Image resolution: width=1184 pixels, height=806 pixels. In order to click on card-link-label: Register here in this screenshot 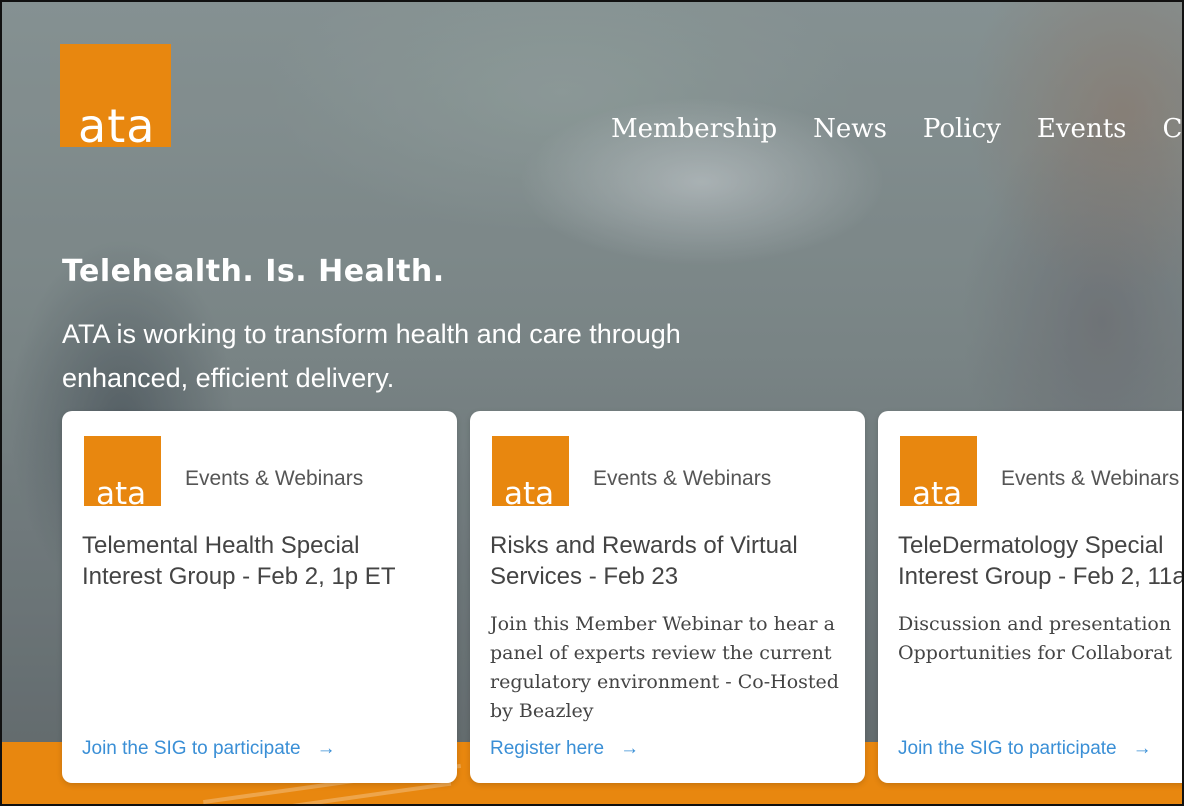, I will do `click(547, 748)`.